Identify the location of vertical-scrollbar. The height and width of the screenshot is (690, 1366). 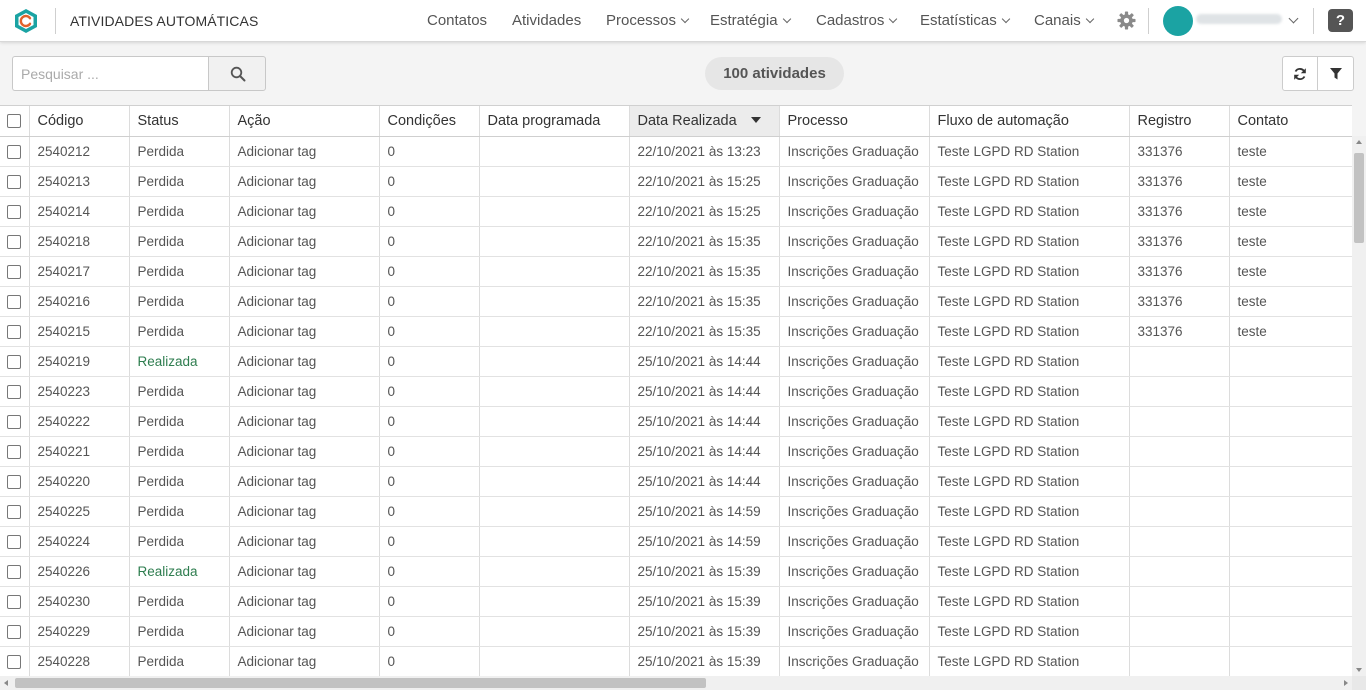
(1359, 406).